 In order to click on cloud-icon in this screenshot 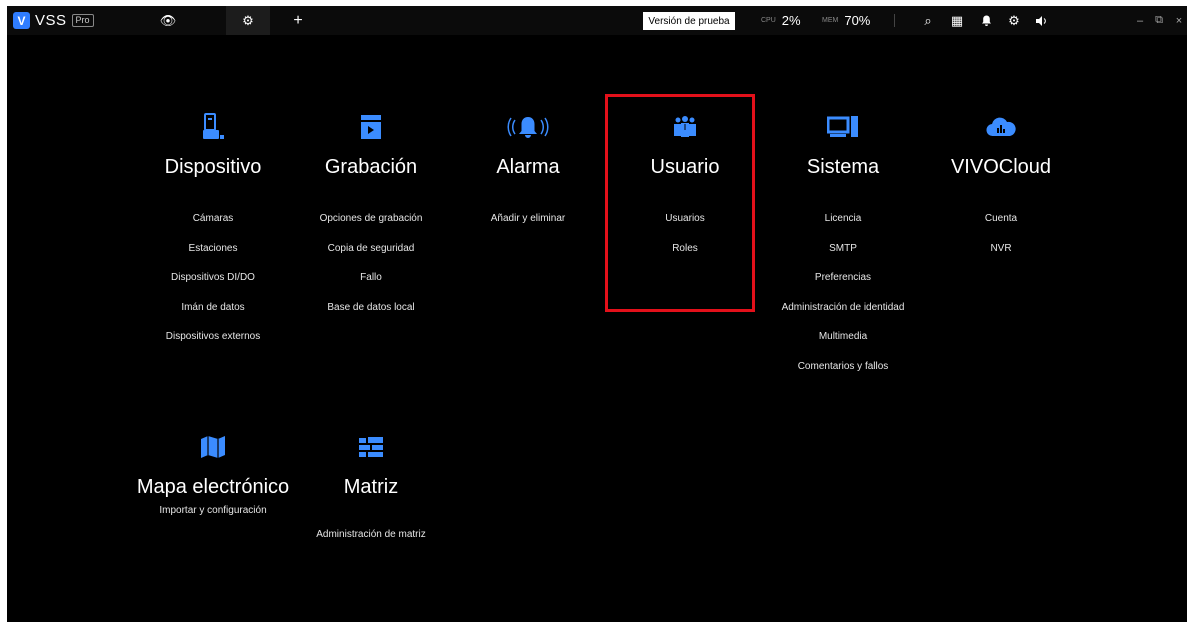, I will do `click(1001, 127)`.